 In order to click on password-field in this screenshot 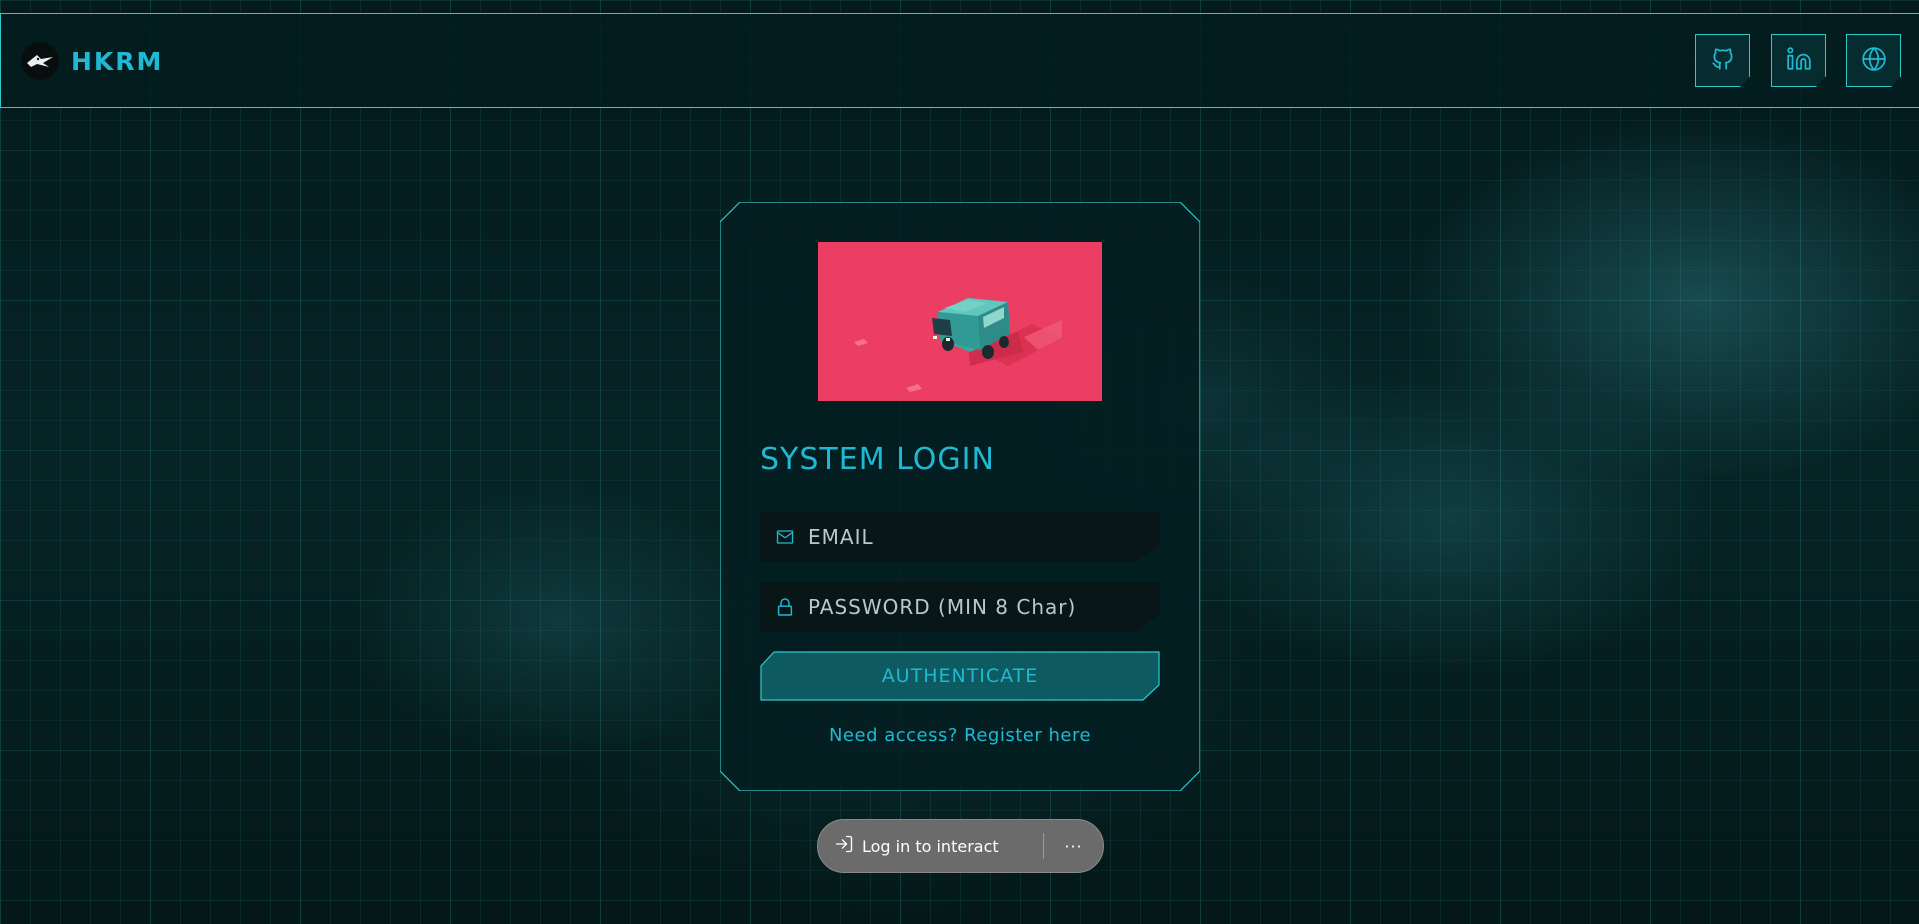, I will do `click(960, 607)`.